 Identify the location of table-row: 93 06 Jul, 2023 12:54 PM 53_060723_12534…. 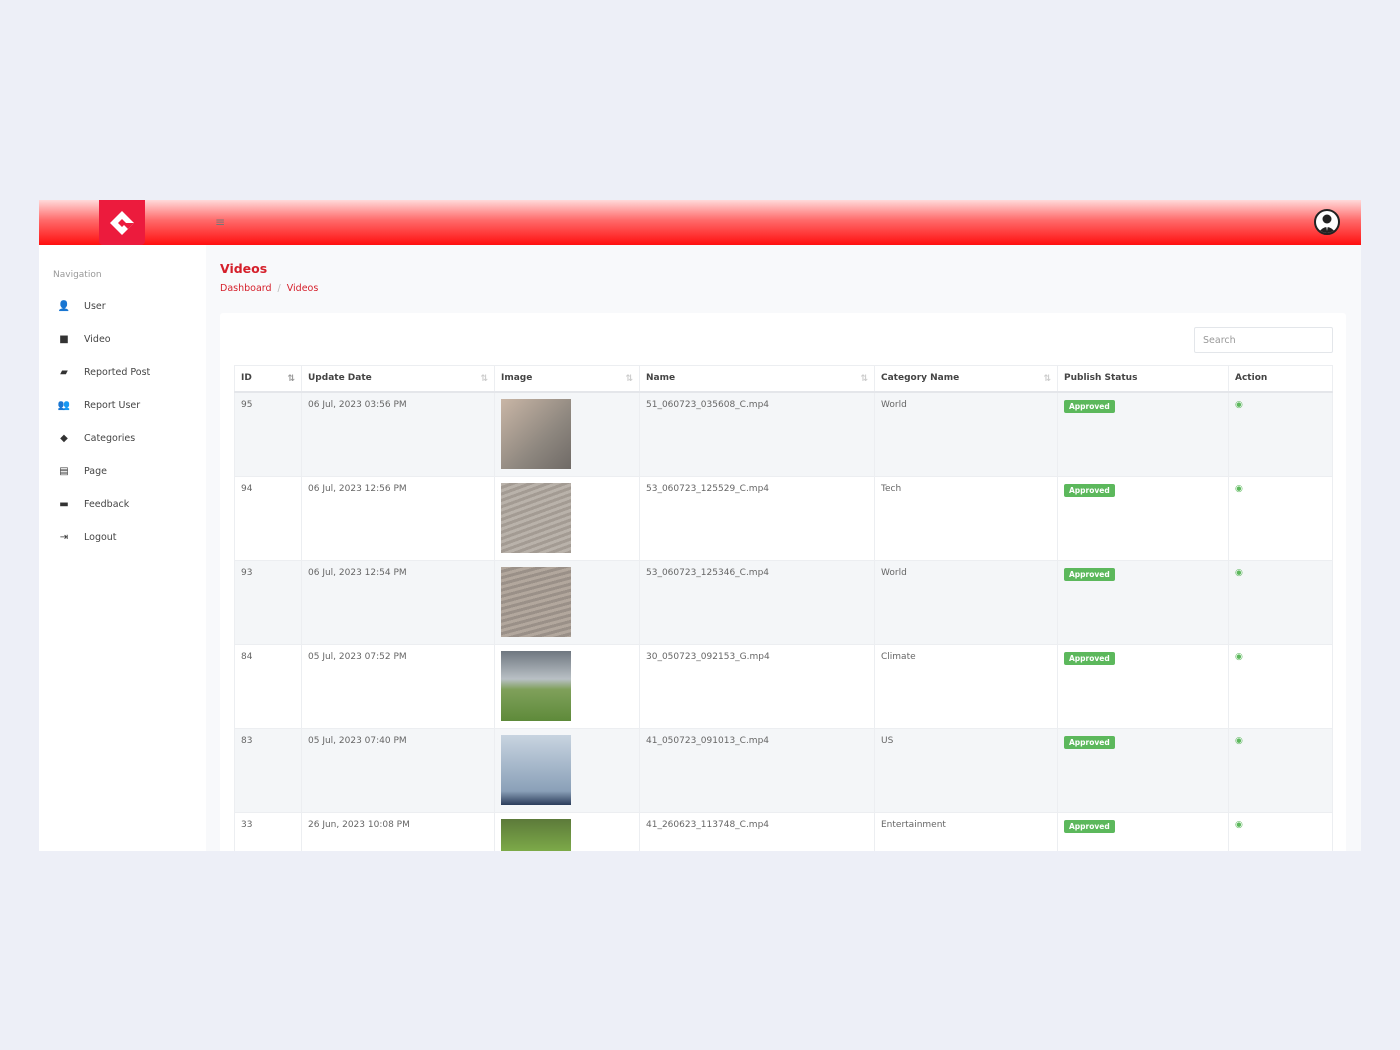
(783, 602).